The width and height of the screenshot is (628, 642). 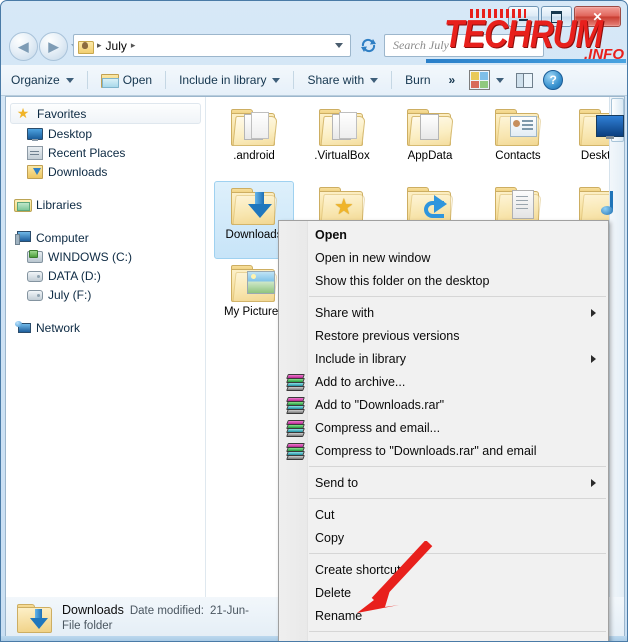 What do you see at coordinates (126, 80) in the screenshot?
I see `open-button: Open` at bounding box center [126, 80].